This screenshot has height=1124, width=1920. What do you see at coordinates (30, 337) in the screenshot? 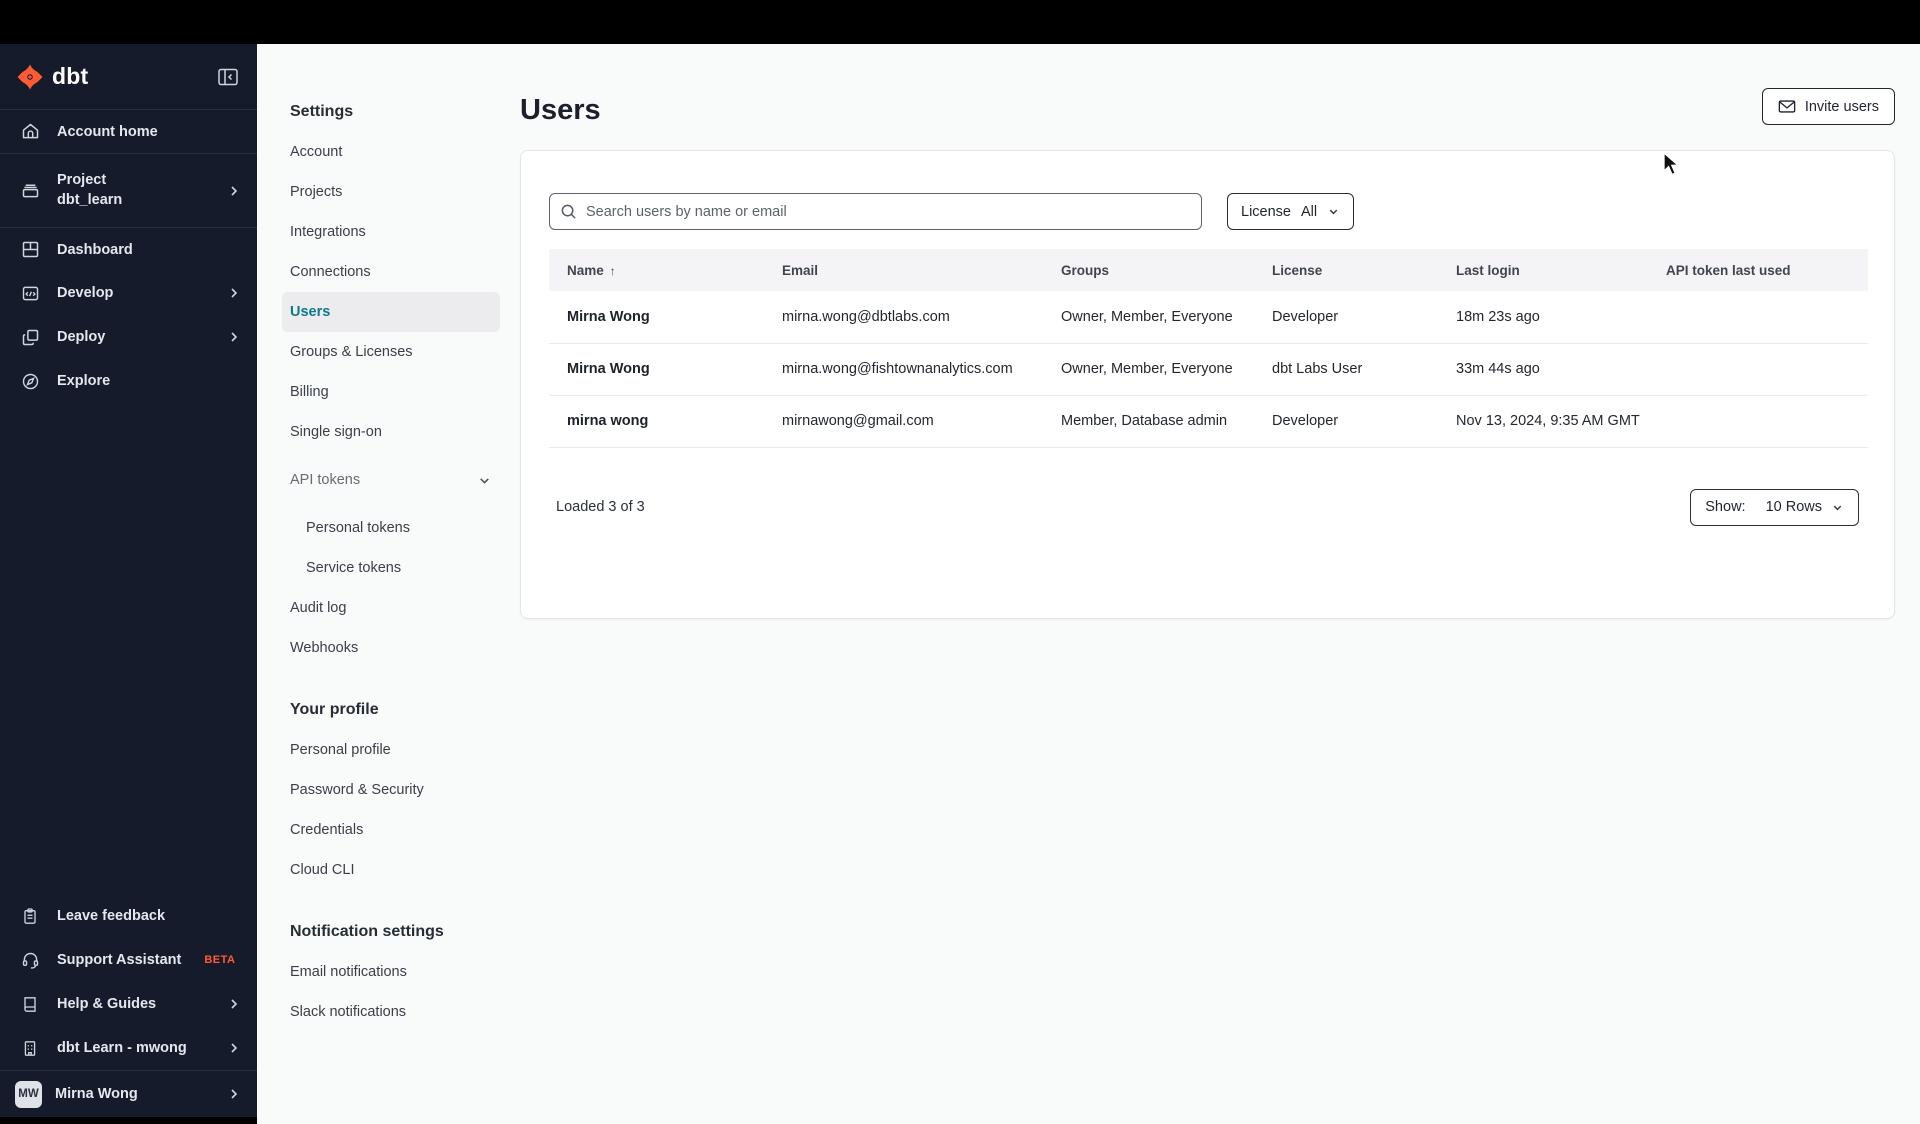
I see `deploy-icon` at bounding box center [30, 337].